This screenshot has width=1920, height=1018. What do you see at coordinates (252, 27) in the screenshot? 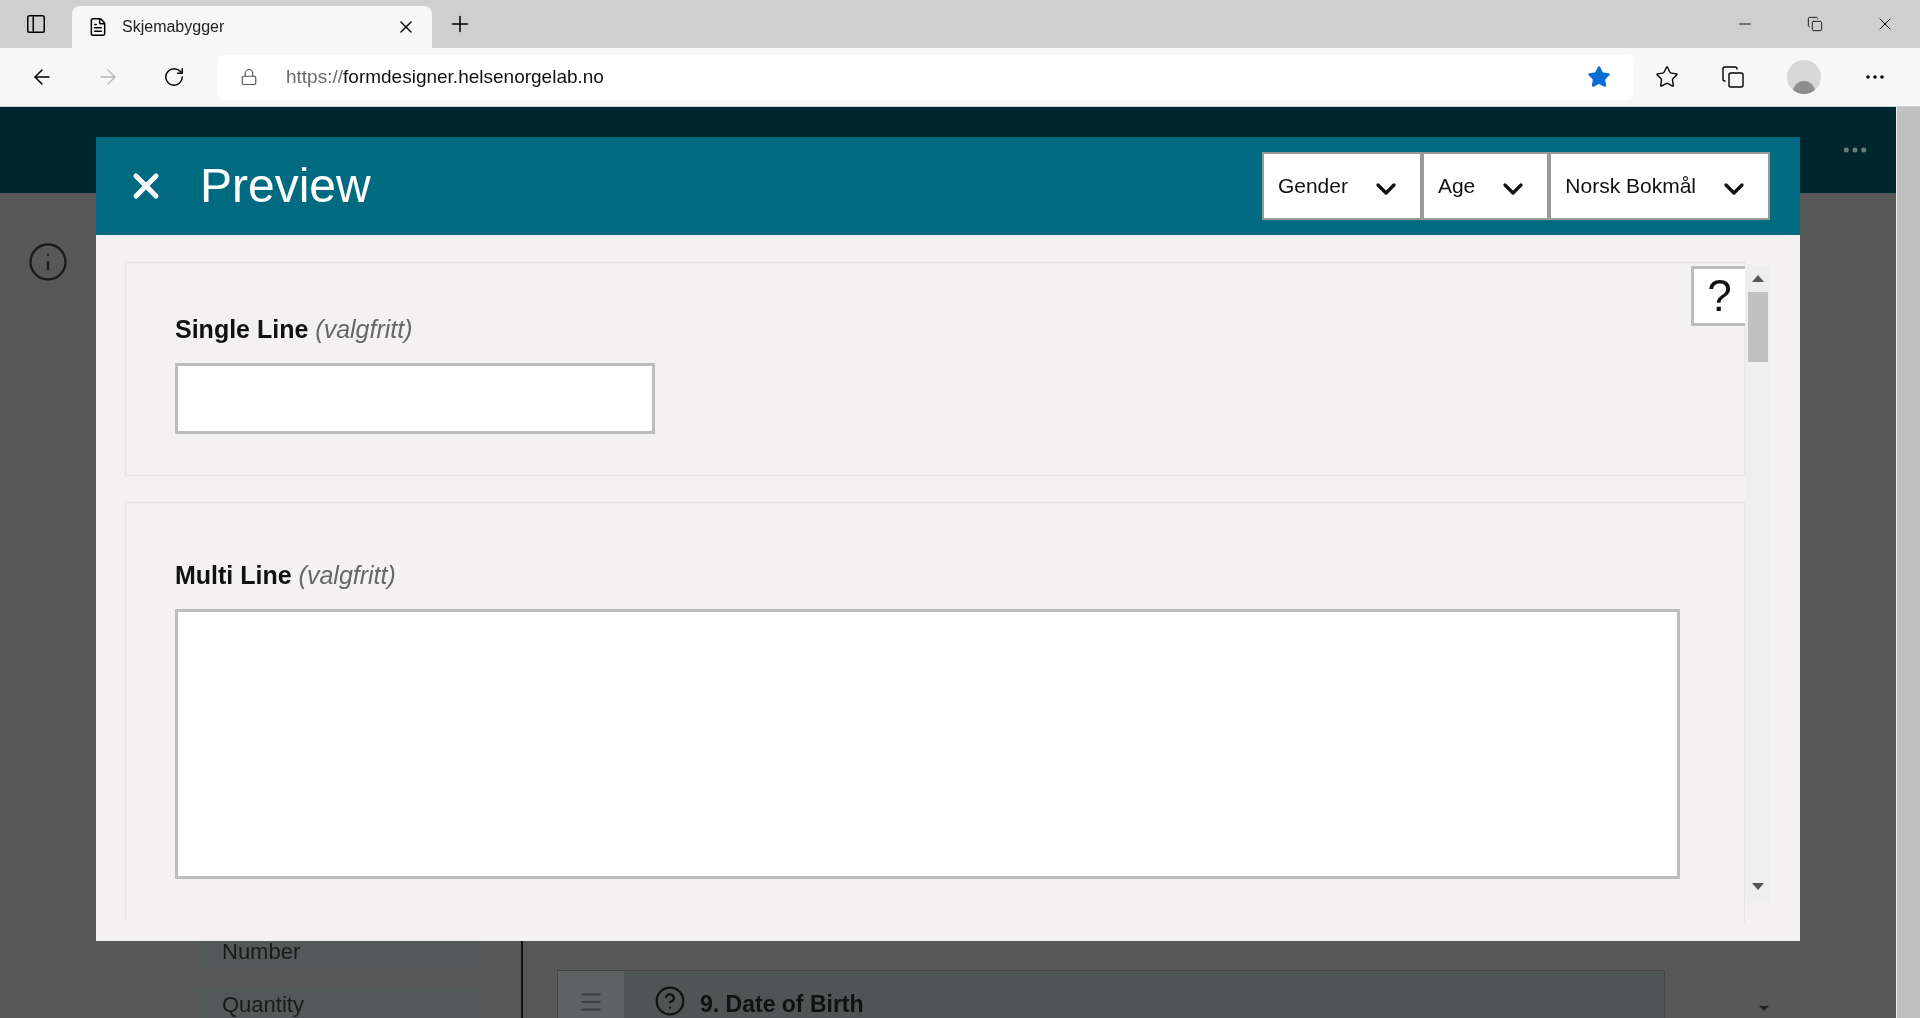
I see `browser-tab: Skjemabygger` at bounding box center [252, 27].